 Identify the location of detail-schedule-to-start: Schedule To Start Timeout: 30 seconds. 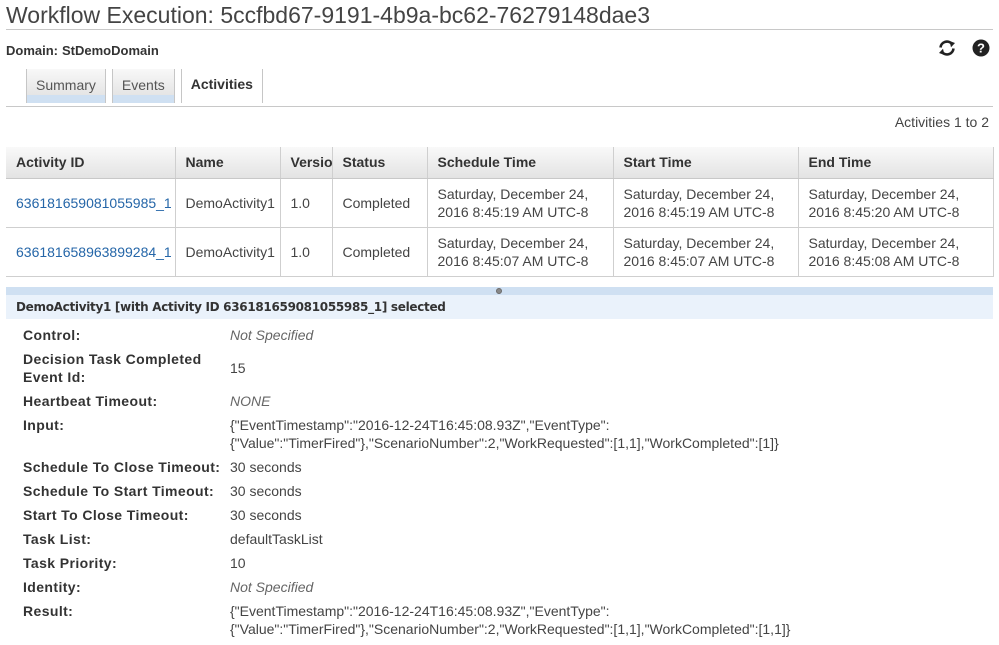
(503, 491).